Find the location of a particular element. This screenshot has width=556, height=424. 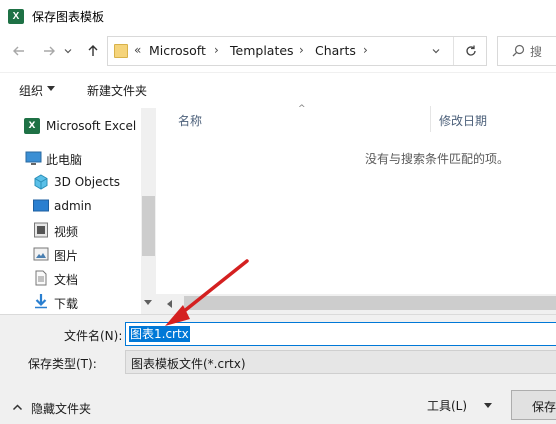

empty-state-message: 没有与搜索条件匹配的项。 is located at coordinates (437, 159).